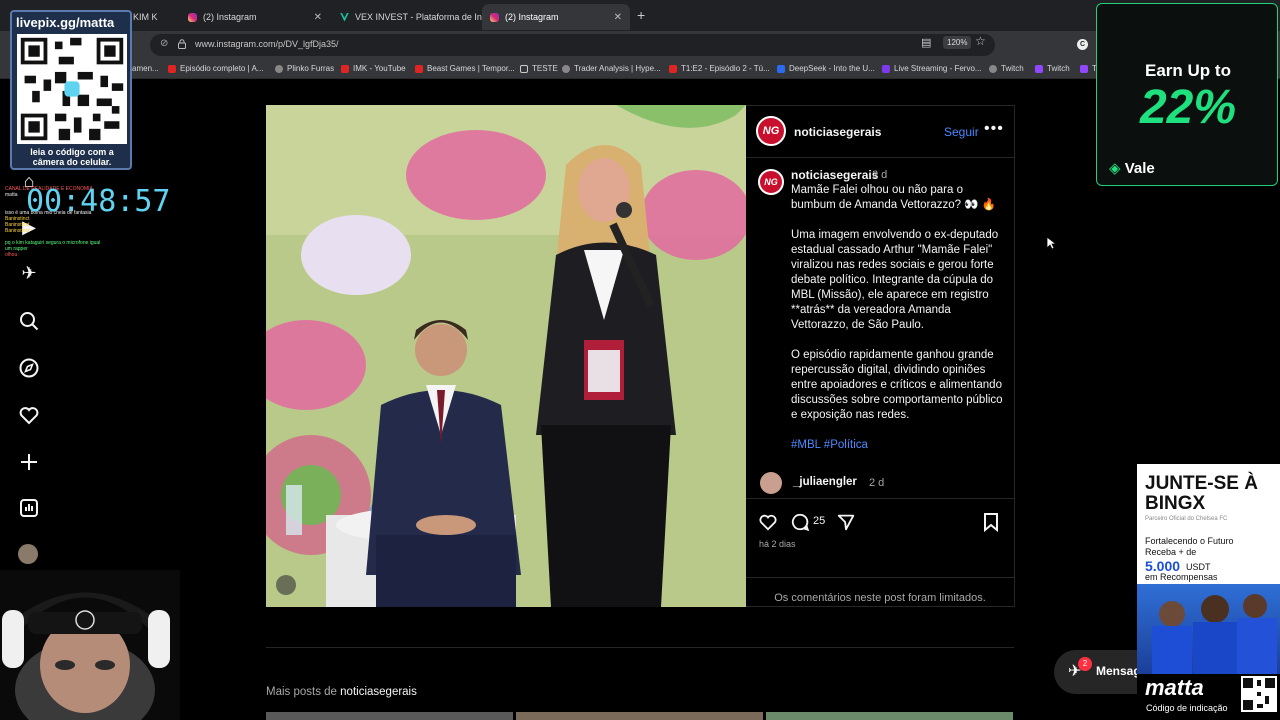 This screenshot has height=720, width=1280. What do you see at coordinates (1115, 168) in the screenshot?
I see `vale-logo-icon: ◈` at bounding box center [1115, 168].